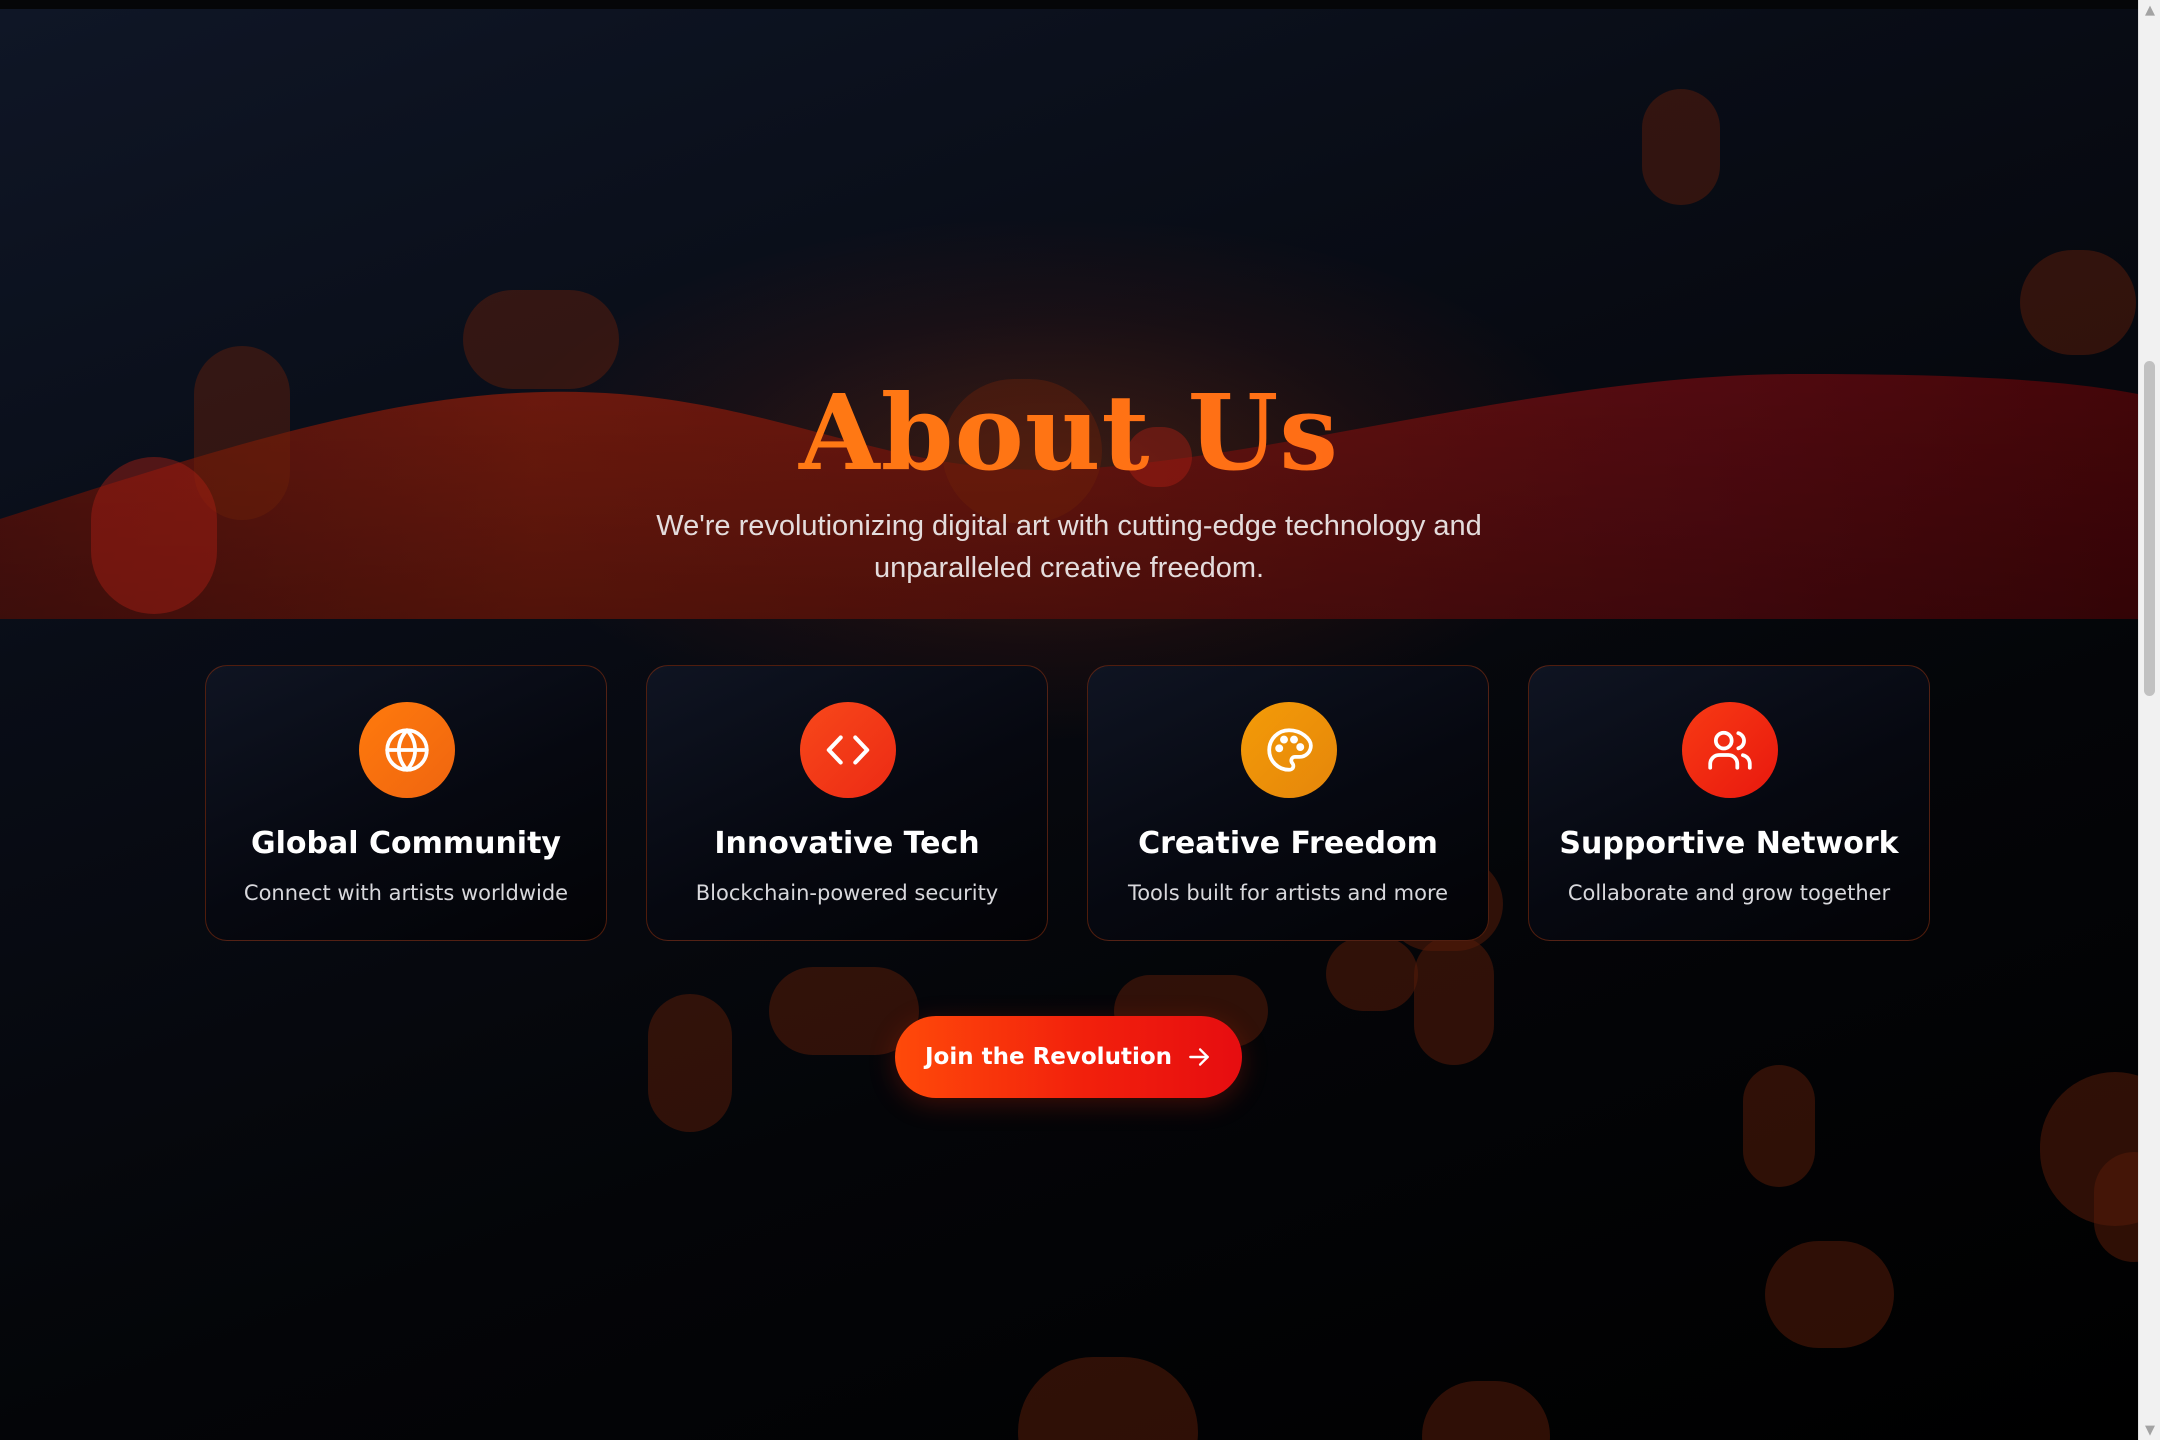 The image size is (2160, 1440). What do you see at coordinates (1729, 893) in the screenshot?
I see `feature-description: Collaborate and grow together` at bounding box center [1729, 893].